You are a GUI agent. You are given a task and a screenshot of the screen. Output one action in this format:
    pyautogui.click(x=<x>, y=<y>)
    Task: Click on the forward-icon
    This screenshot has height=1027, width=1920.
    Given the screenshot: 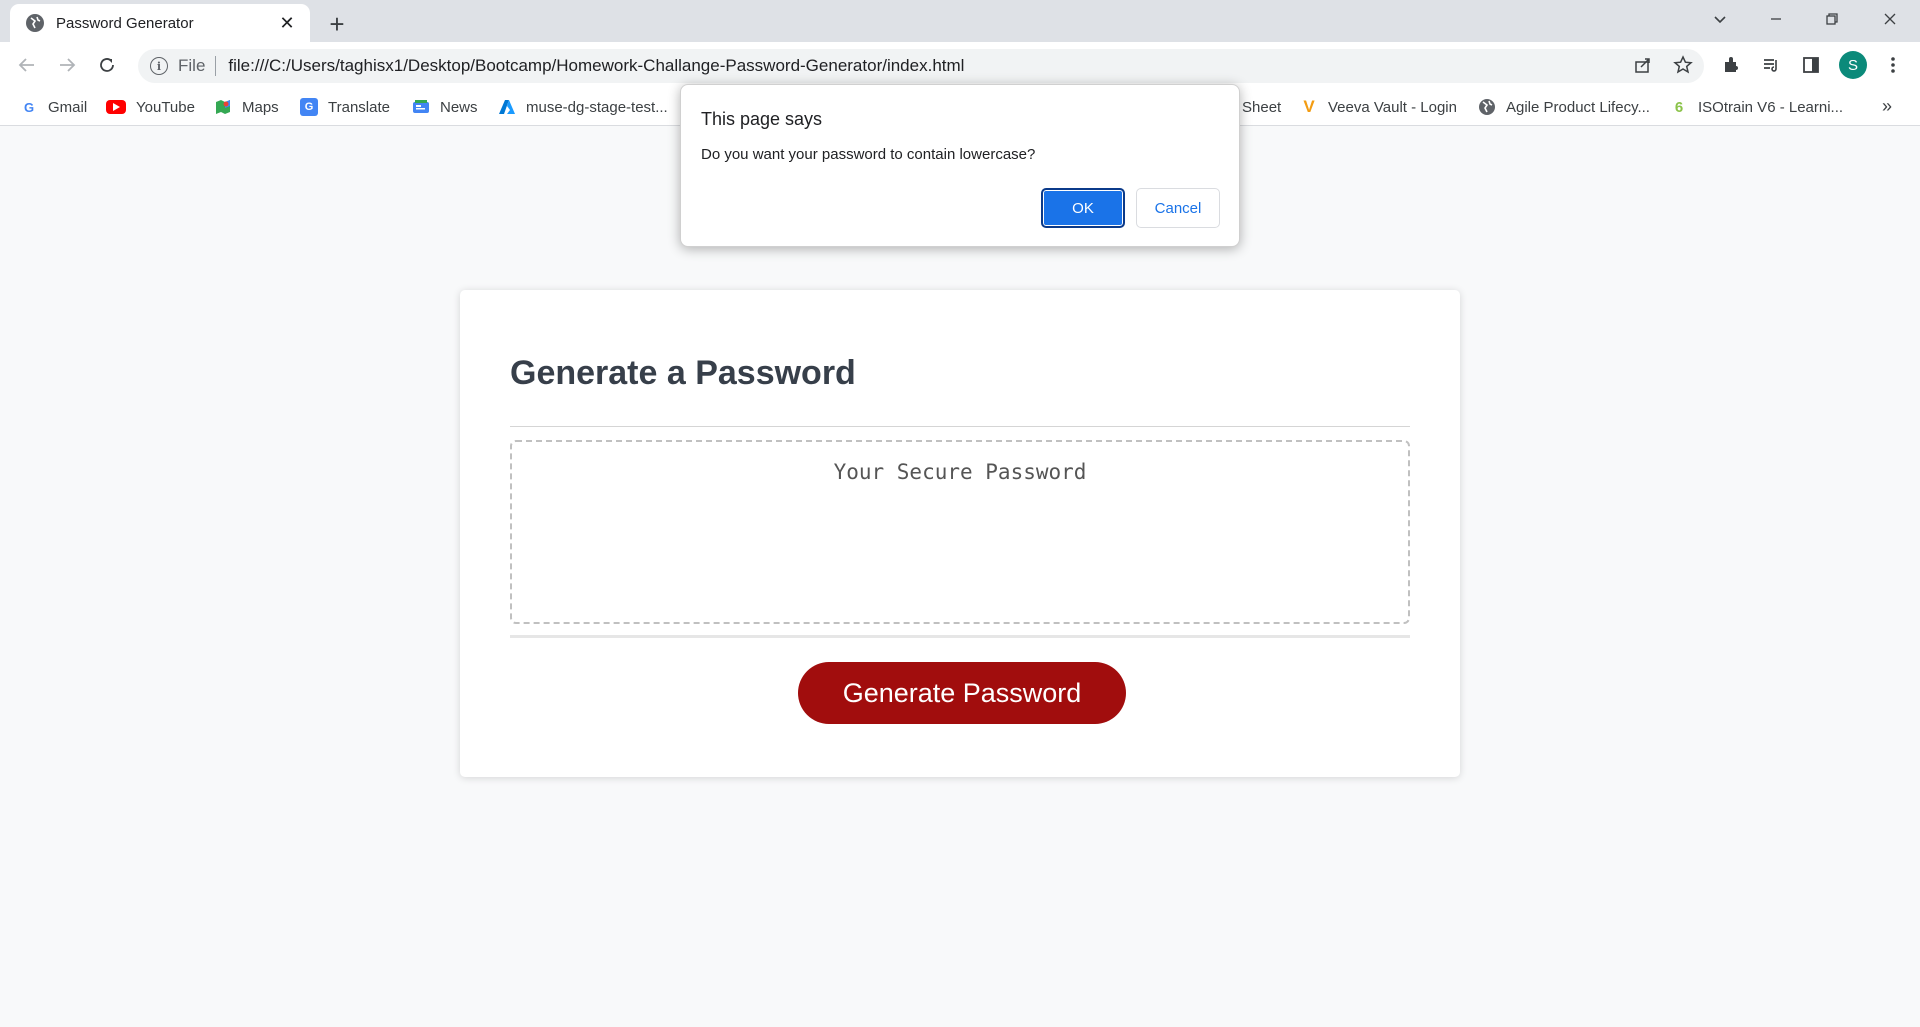 What is the action you would take?
    pyautogui.click(x=67, y=65)
    